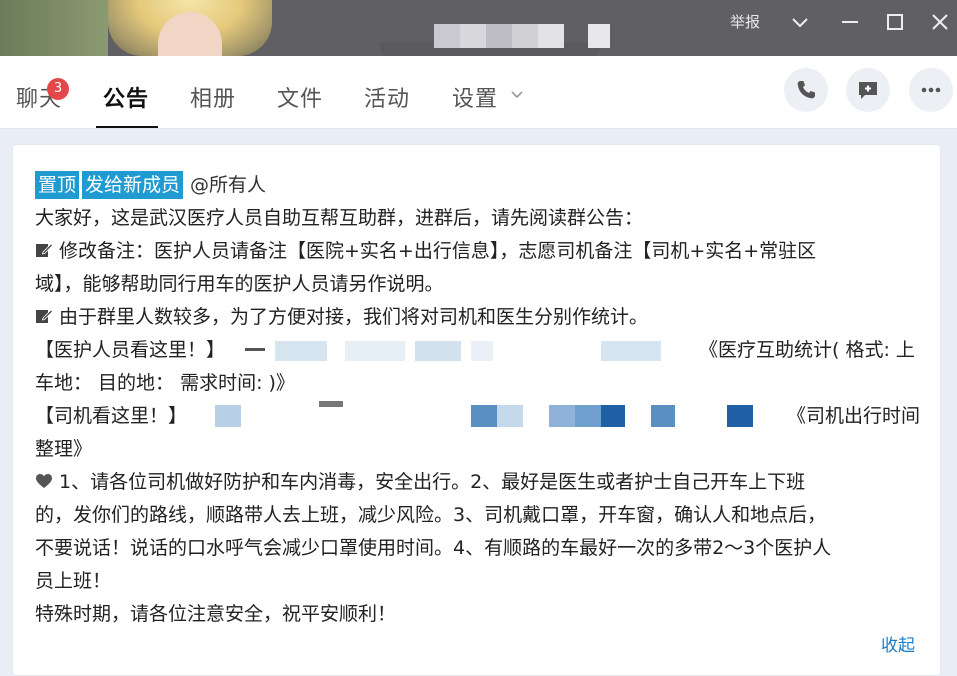  What do you see at coordinates (940, 22) in the screenshot?
I see `close-icon` at bounding box center [940, 22].